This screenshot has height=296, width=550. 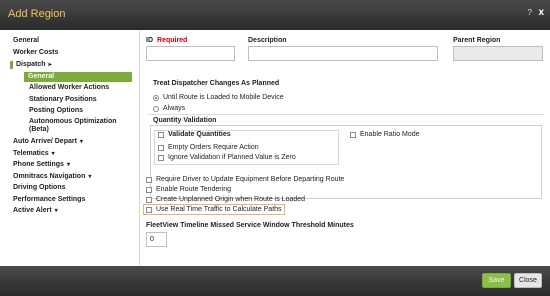 What do you see at coordinates (156, 239) in the screenshot?
I see `fleetview-threshold-input: 0` at bounding box center [156, 239].